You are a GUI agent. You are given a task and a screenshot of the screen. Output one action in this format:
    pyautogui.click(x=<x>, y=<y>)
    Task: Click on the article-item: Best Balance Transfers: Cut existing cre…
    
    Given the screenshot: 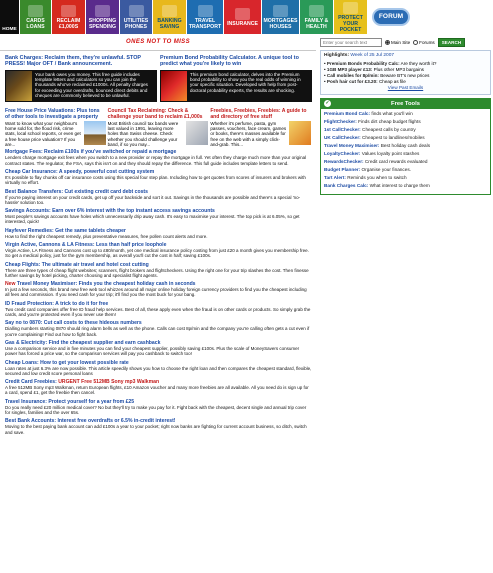 What is the action you would take?
    pyautogui.click(x=158, y=199)
    